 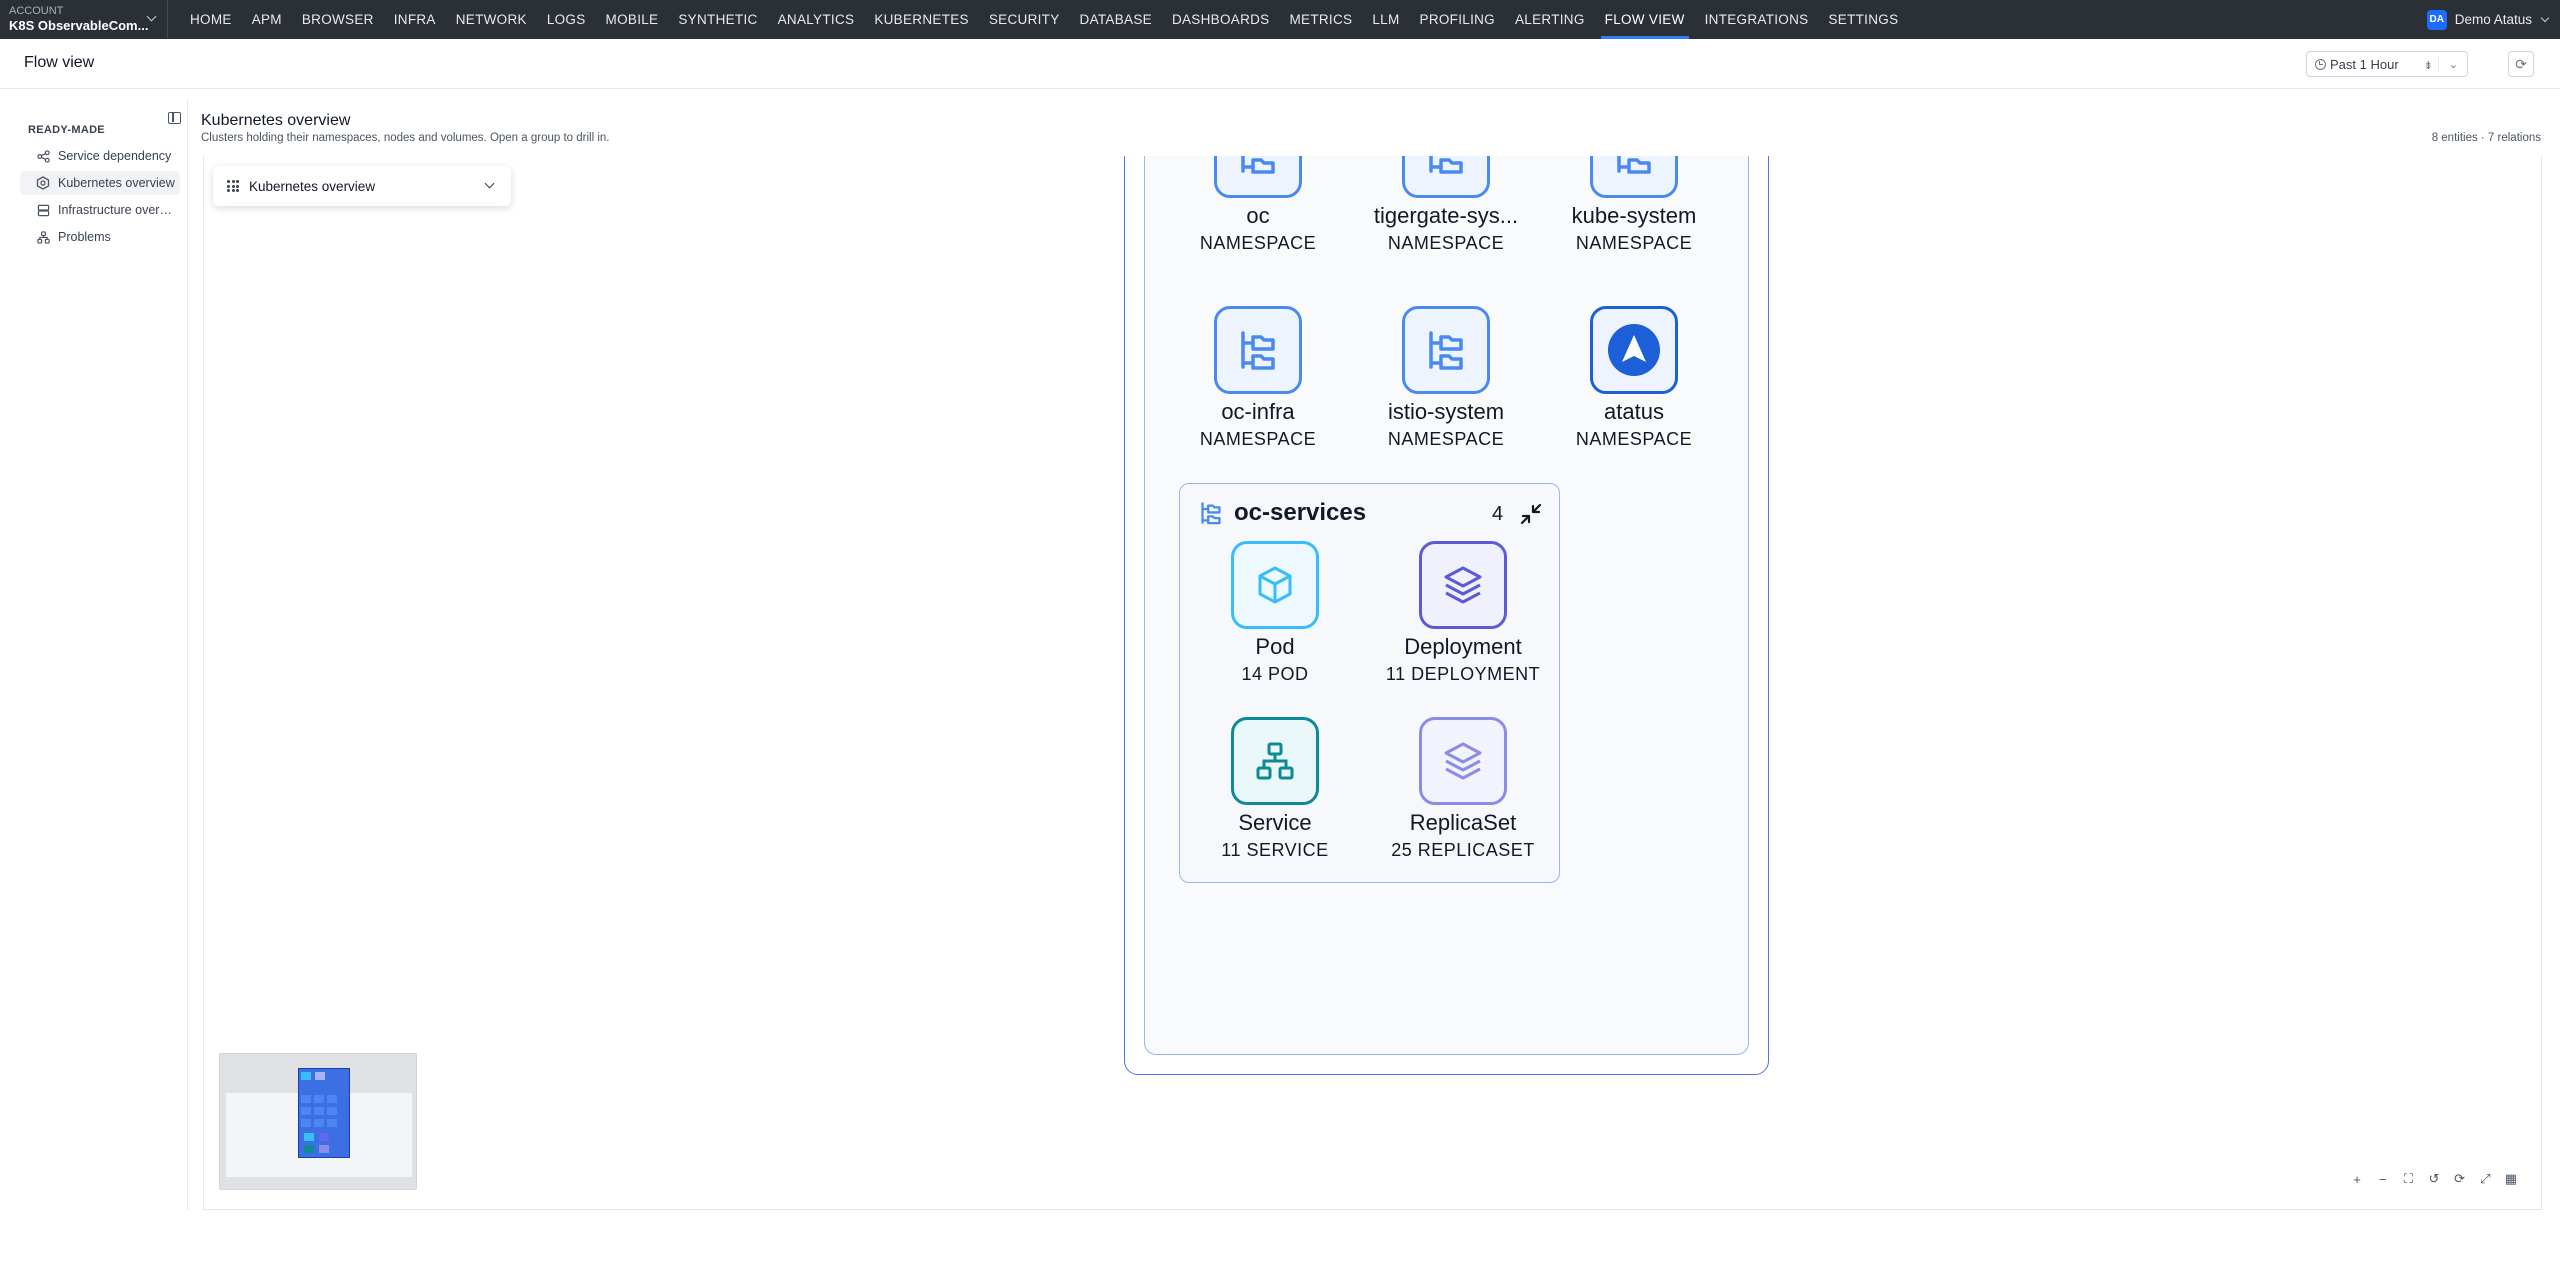 I want to click on namespace-node: atatus NAMESPACE, so click(x=1634, y=378).